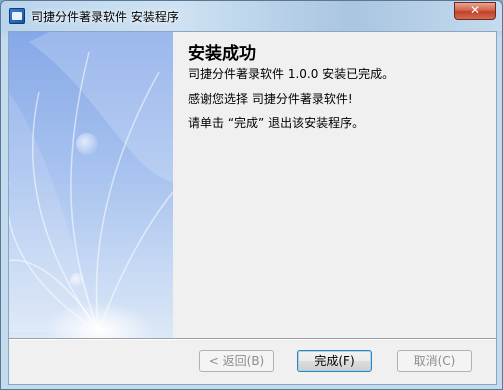  Describe the element at coordinates (334, 361) in the screenshot. I see `finish-button: 完成(F)` at that location.